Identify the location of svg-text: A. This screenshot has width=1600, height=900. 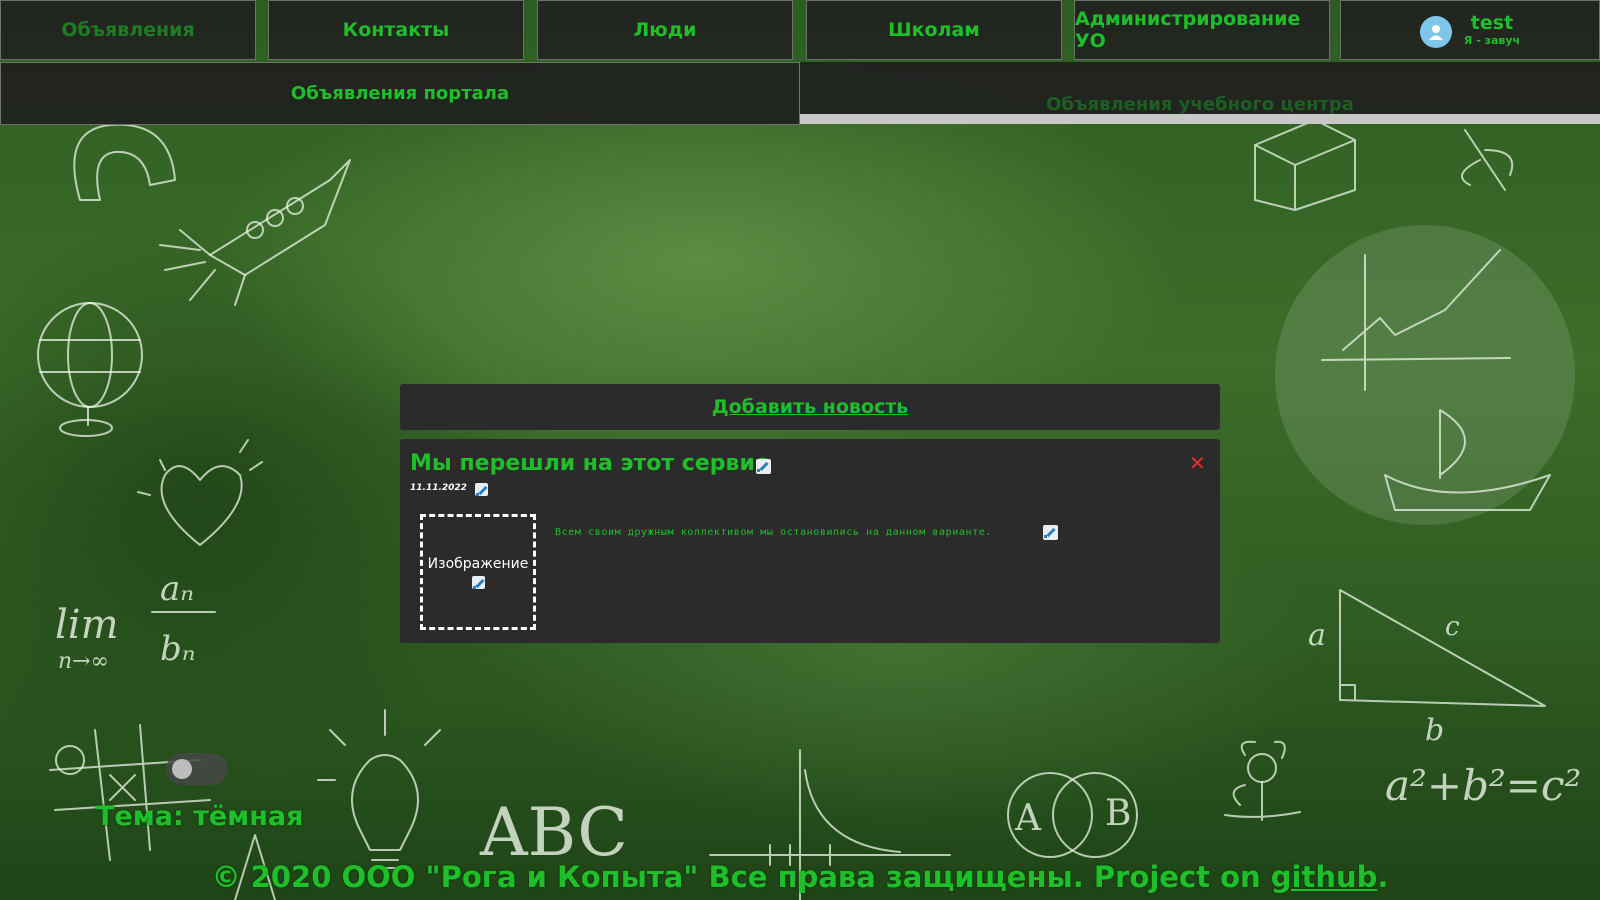
(1028, 818).